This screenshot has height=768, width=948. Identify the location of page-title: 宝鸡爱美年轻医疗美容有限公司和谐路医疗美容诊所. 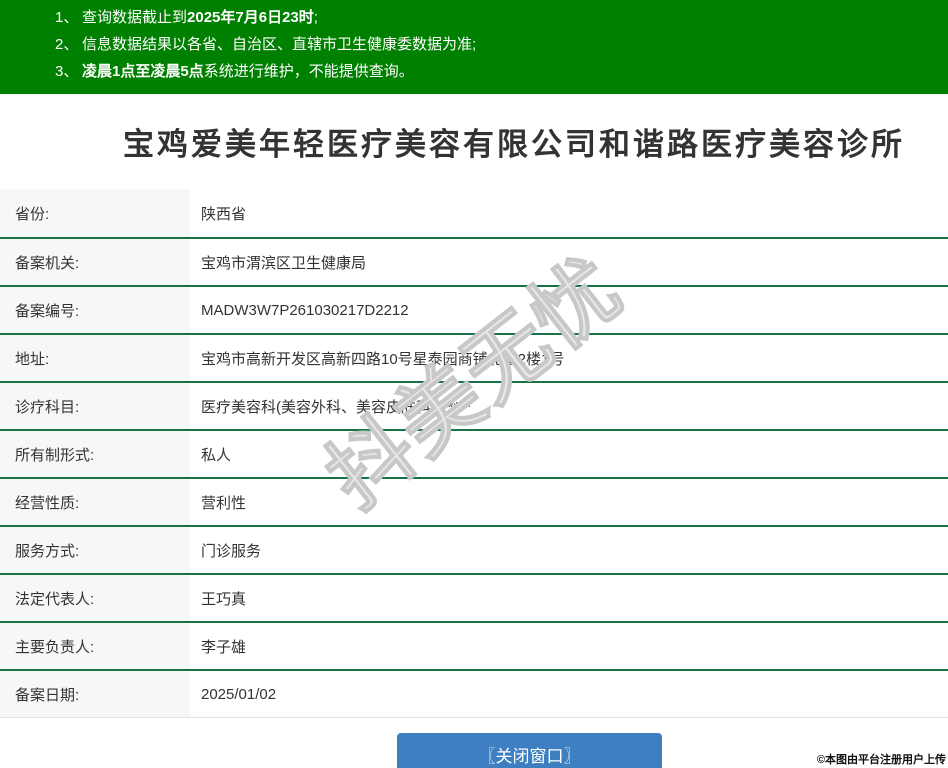
(514, 144).